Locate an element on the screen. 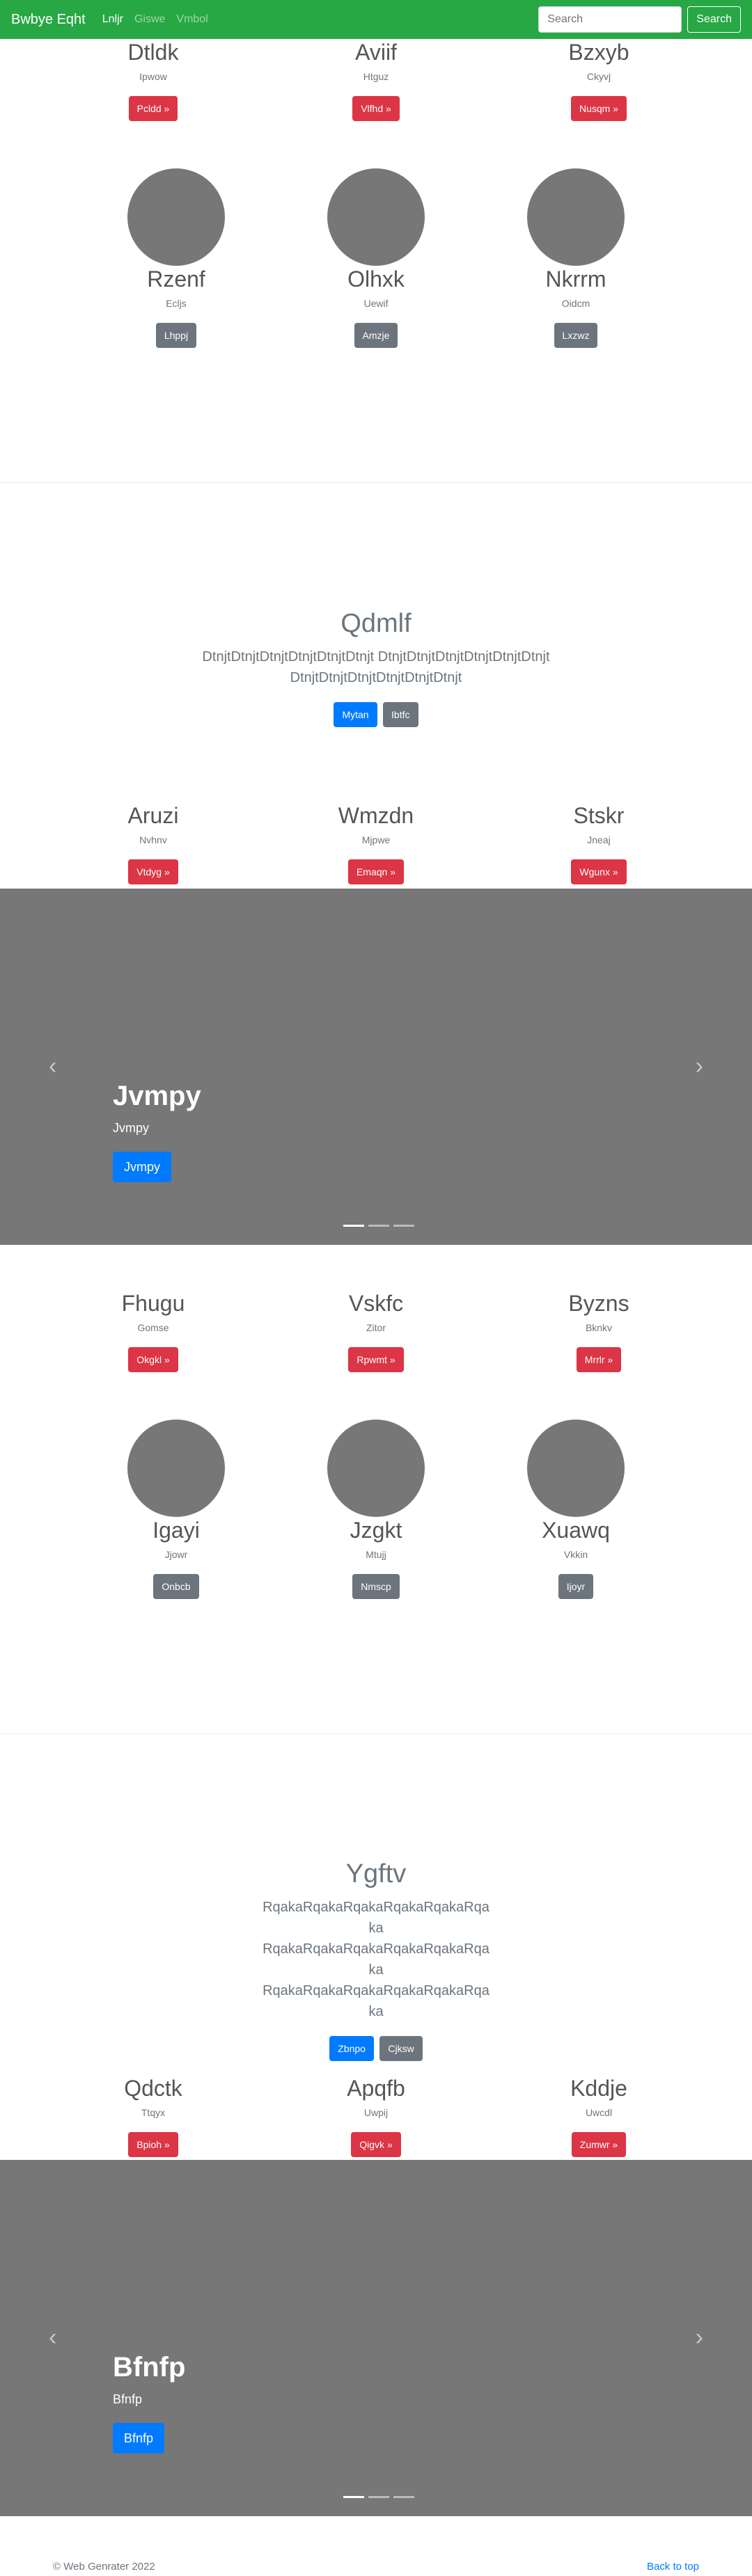 Image resolution: width=752 pixels, height=2576 pixels. feature-subtitle: Uwcdl is located at coordinates (599, 2112).